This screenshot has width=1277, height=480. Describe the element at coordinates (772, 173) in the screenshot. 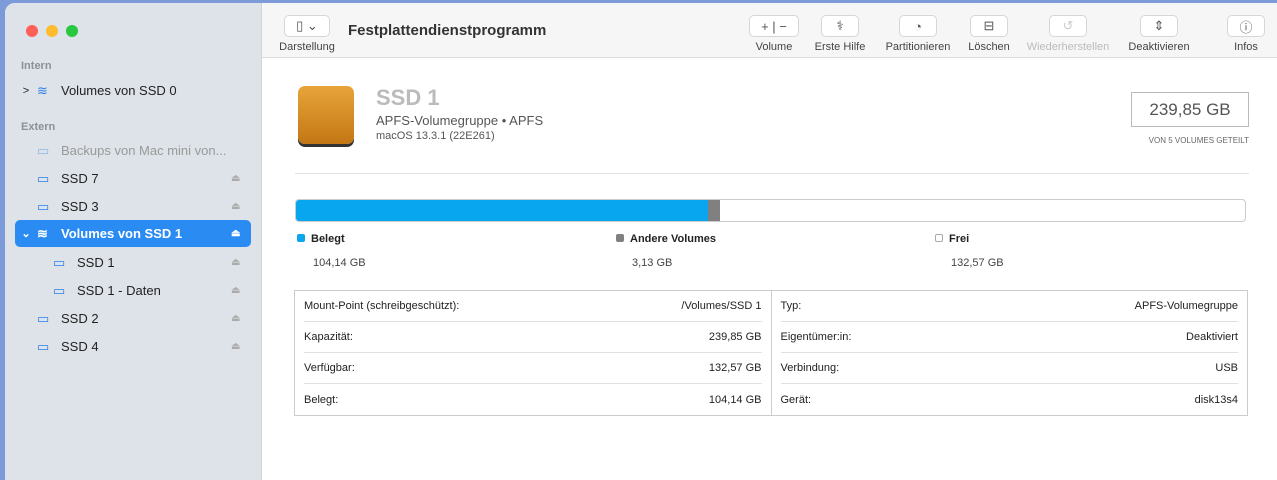

I see `divider` at that location.